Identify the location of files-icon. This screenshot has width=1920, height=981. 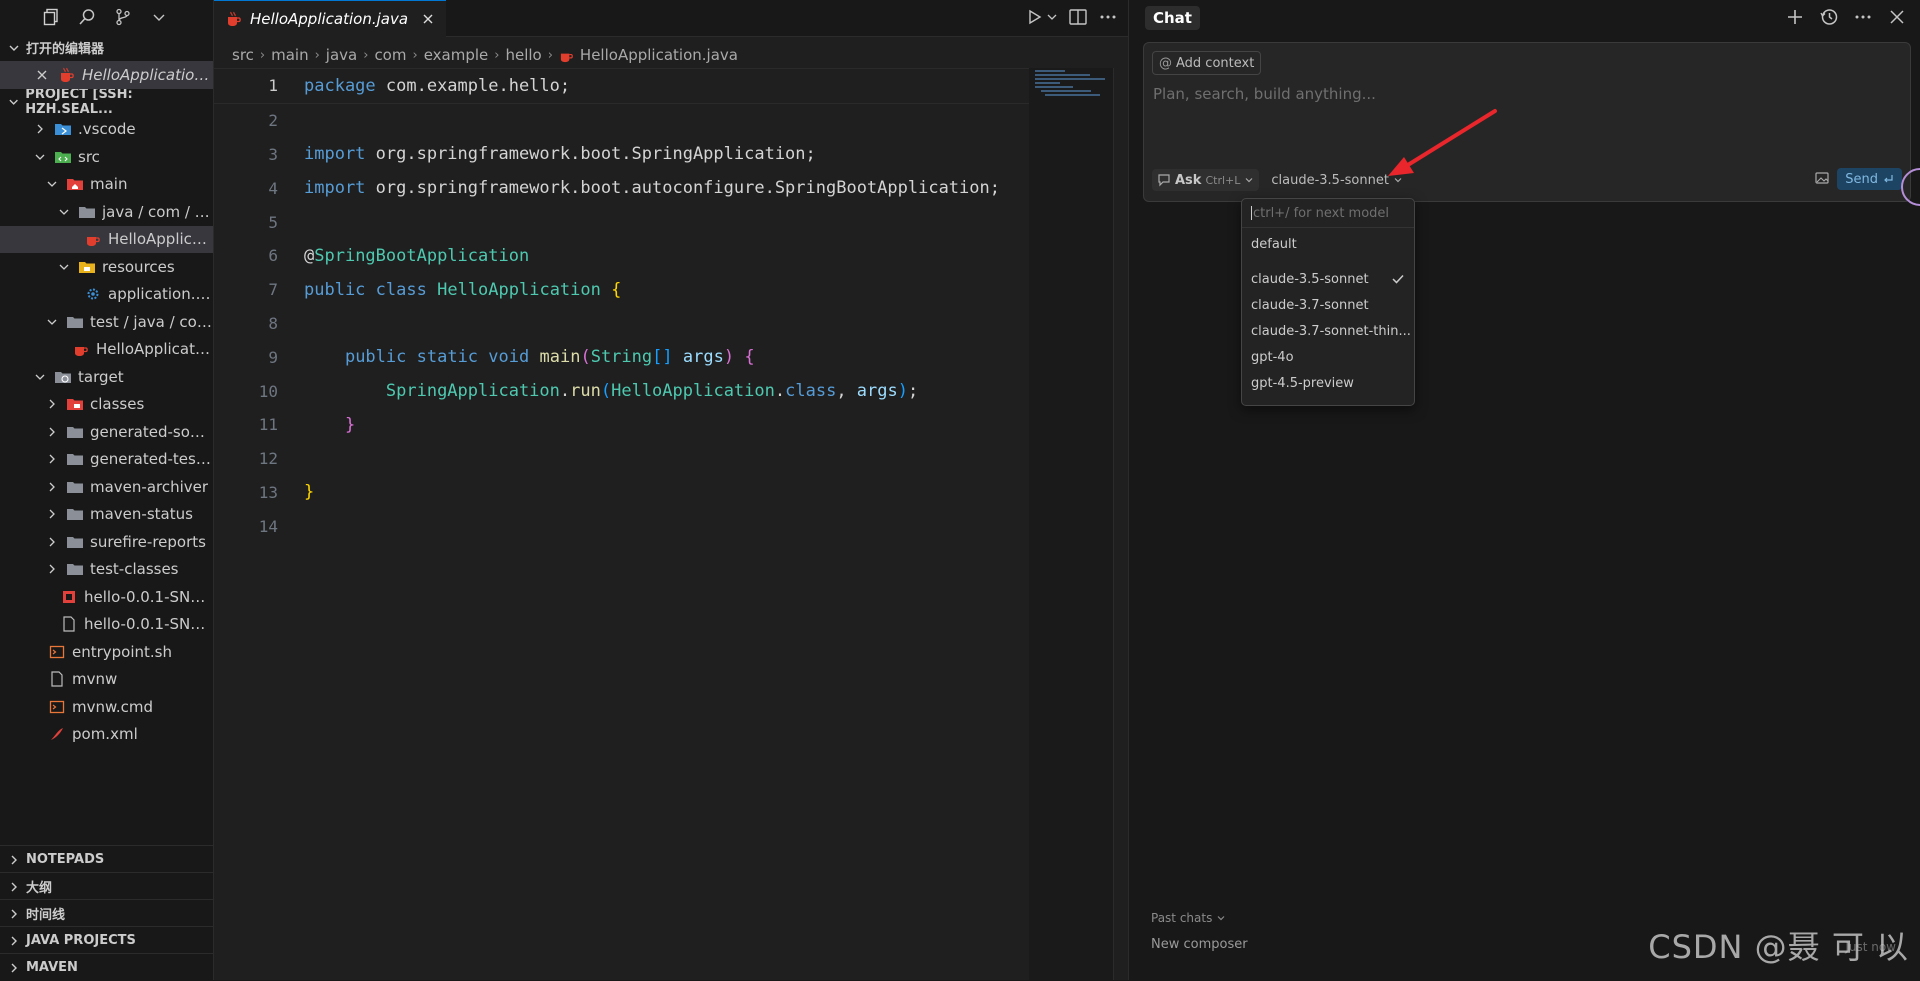
(51, 17).